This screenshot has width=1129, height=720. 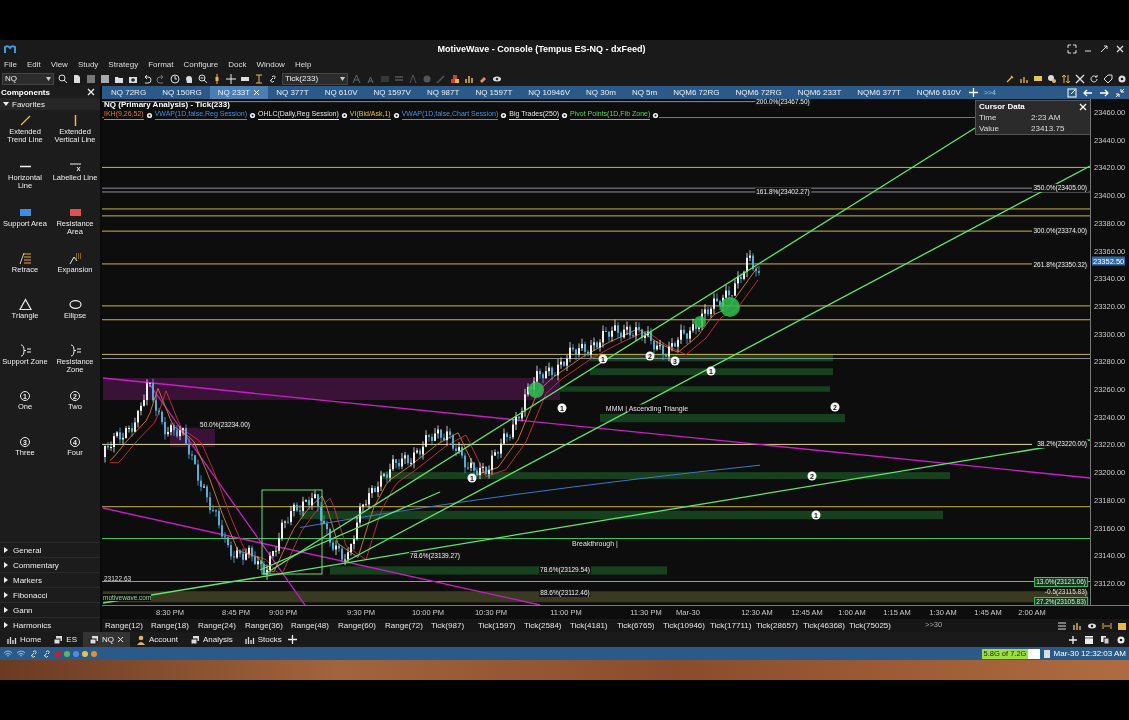 I want to click on bar-period-button: Tick(28657), so click(x=777, y=625).